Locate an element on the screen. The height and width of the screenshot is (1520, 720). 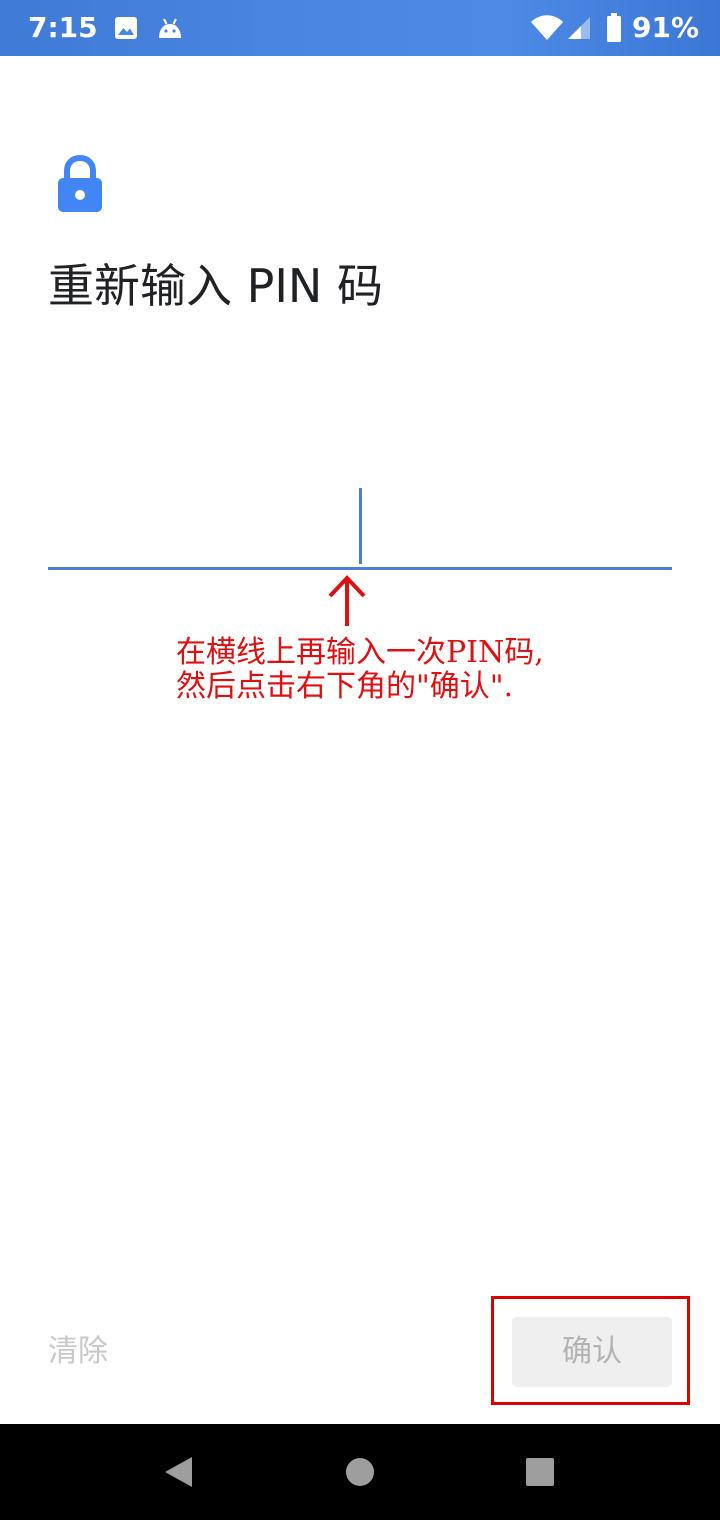
wifi-icon is located at coordinates (547, 30).